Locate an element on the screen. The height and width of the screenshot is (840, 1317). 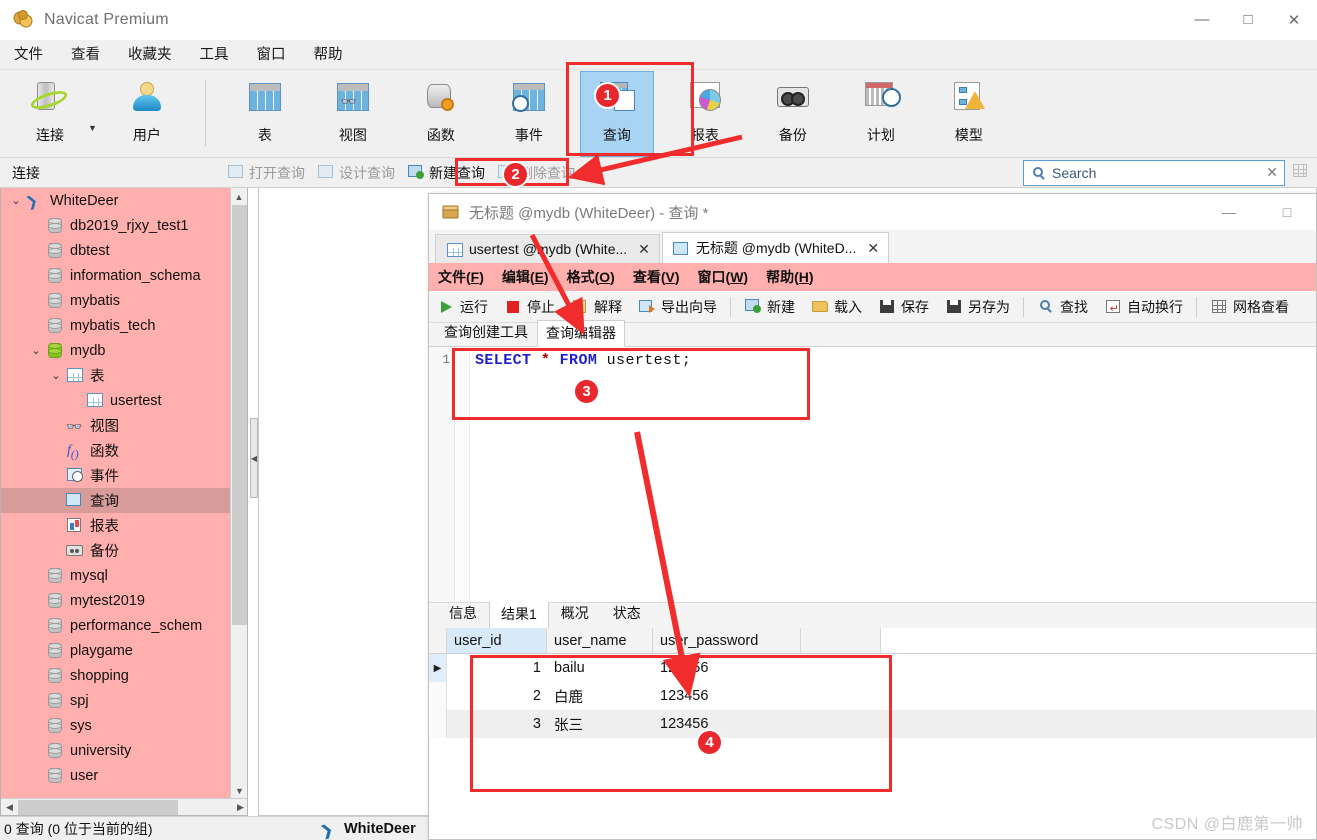
toolbar-connection: 连接 is located at coordinates (50, 114).